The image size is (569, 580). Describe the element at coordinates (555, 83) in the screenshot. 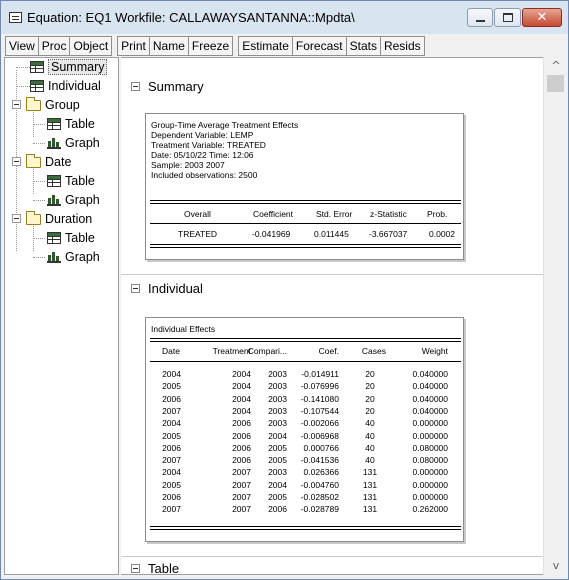

I see `scrollbar-thumb` at that location.